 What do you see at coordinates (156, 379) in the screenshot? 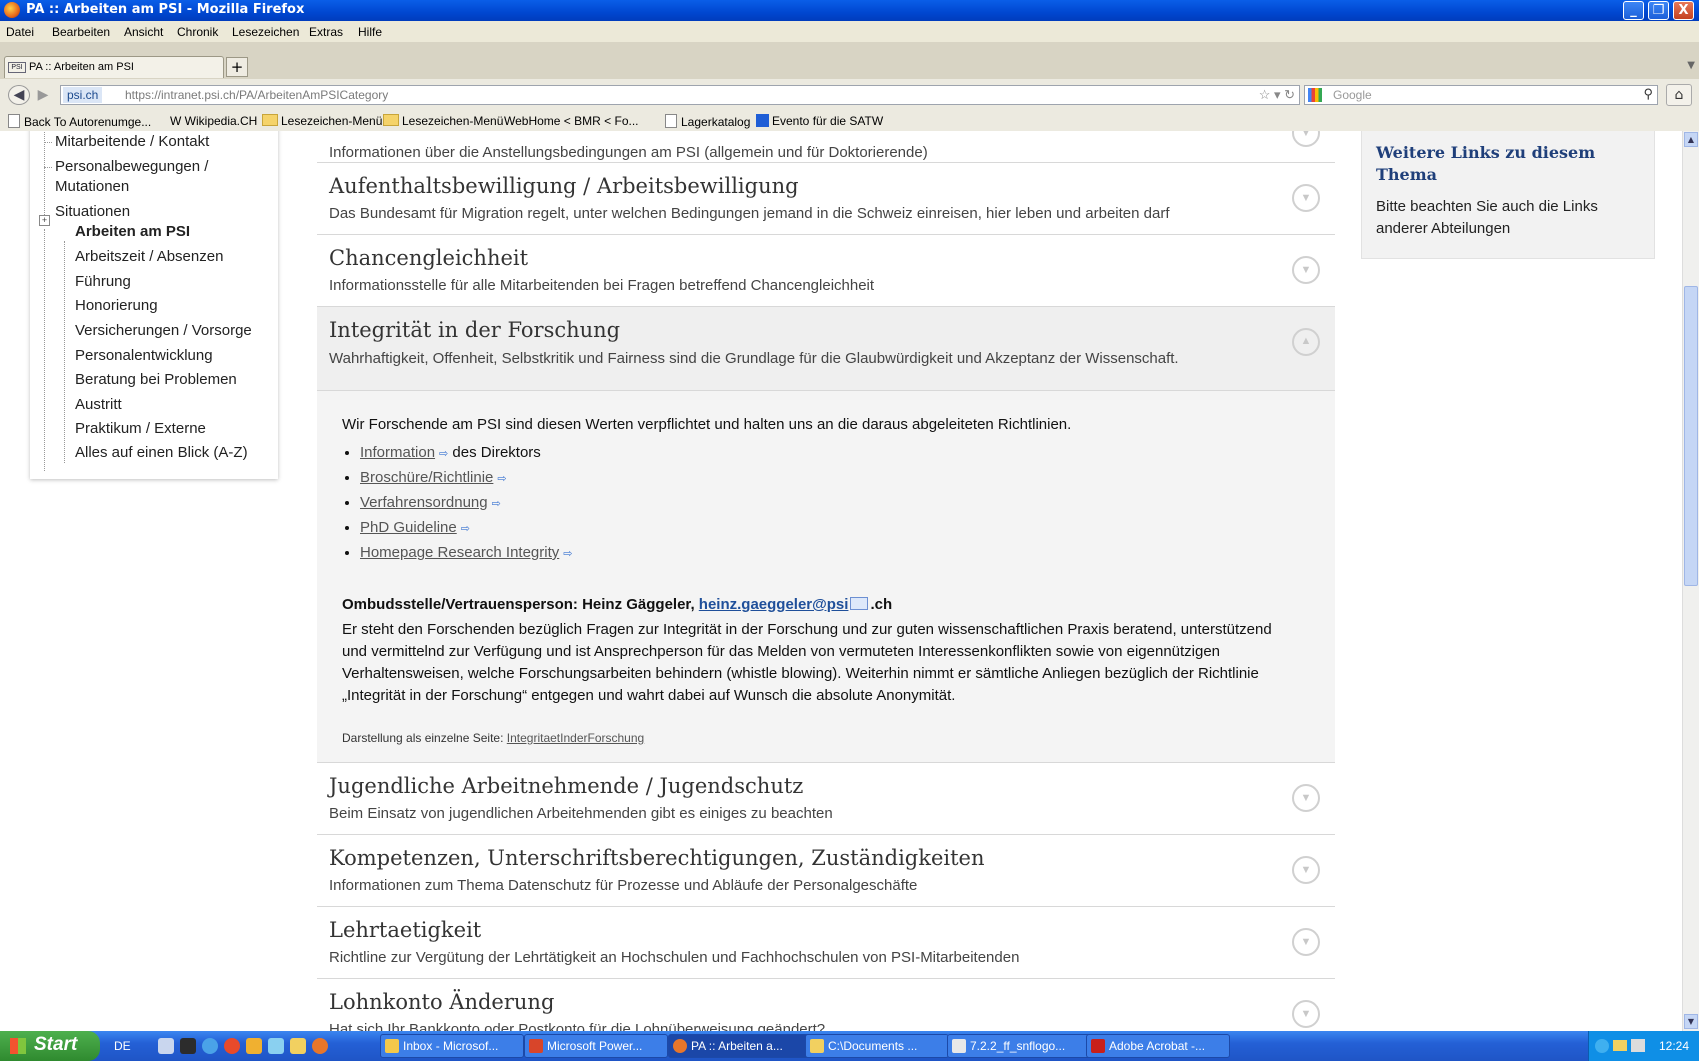
I see `sidebar-sub-item: Beratung bei Problemen` at bounding box center [156, 379].